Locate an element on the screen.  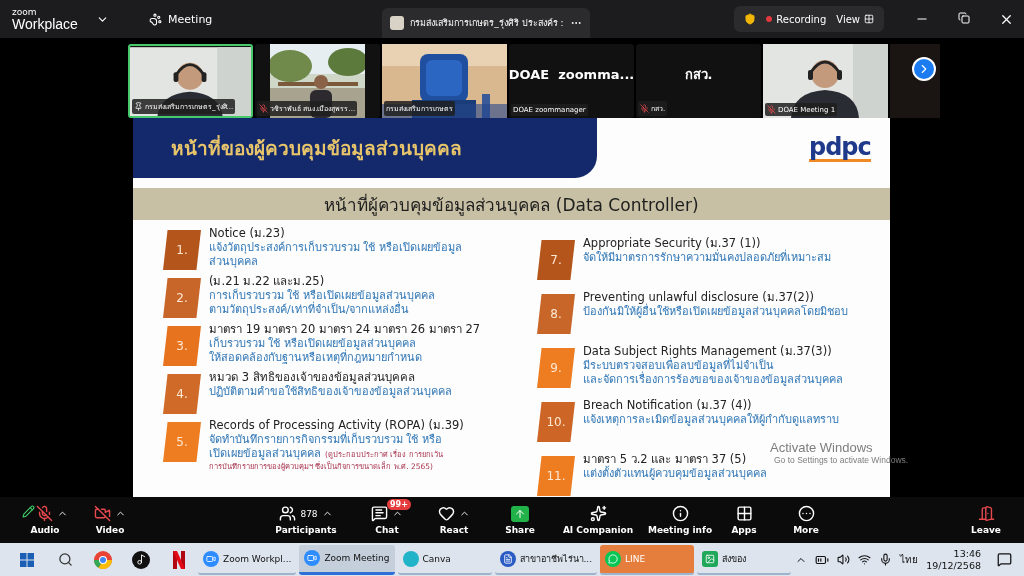
notification-icon is located at coordinates (1004, 559).